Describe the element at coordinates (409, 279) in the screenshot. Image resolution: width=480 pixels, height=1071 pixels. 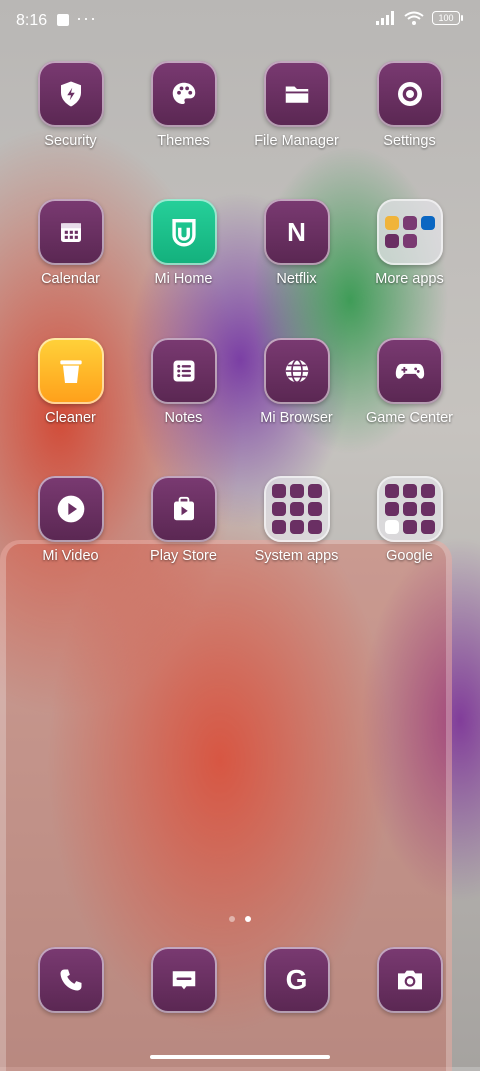
I see `app-label: More apps` at that location.